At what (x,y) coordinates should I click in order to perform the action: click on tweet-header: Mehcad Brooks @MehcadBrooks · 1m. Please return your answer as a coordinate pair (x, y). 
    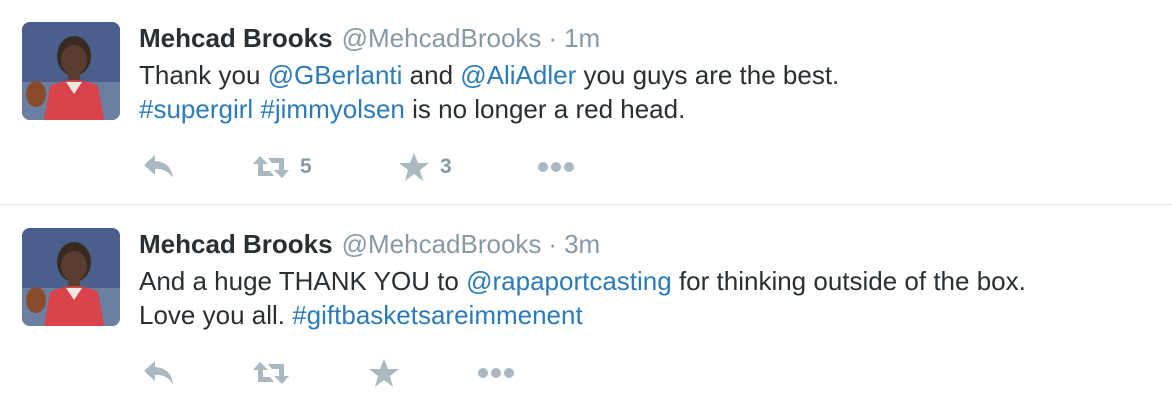
    Looking at the image, I should click on (369, 38).